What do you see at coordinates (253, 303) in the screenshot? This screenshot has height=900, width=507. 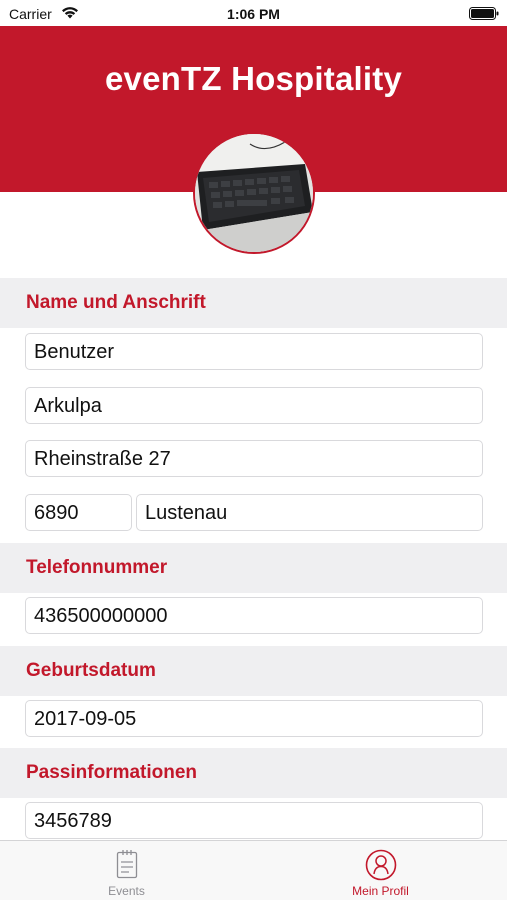 I see `section-address-header: Name und Anschrift` at bounding box center [253, 303].